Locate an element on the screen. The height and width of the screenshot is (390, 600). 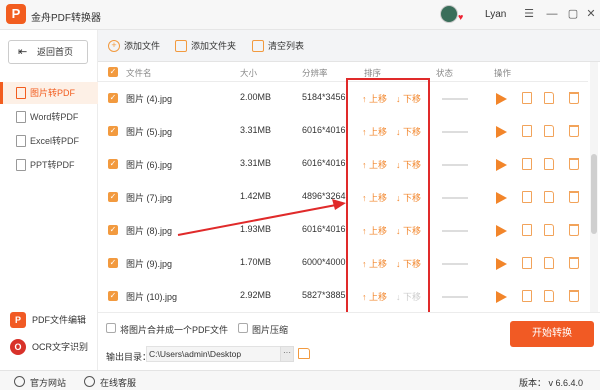
compress-checkbox is located at coordinates (243, 328).